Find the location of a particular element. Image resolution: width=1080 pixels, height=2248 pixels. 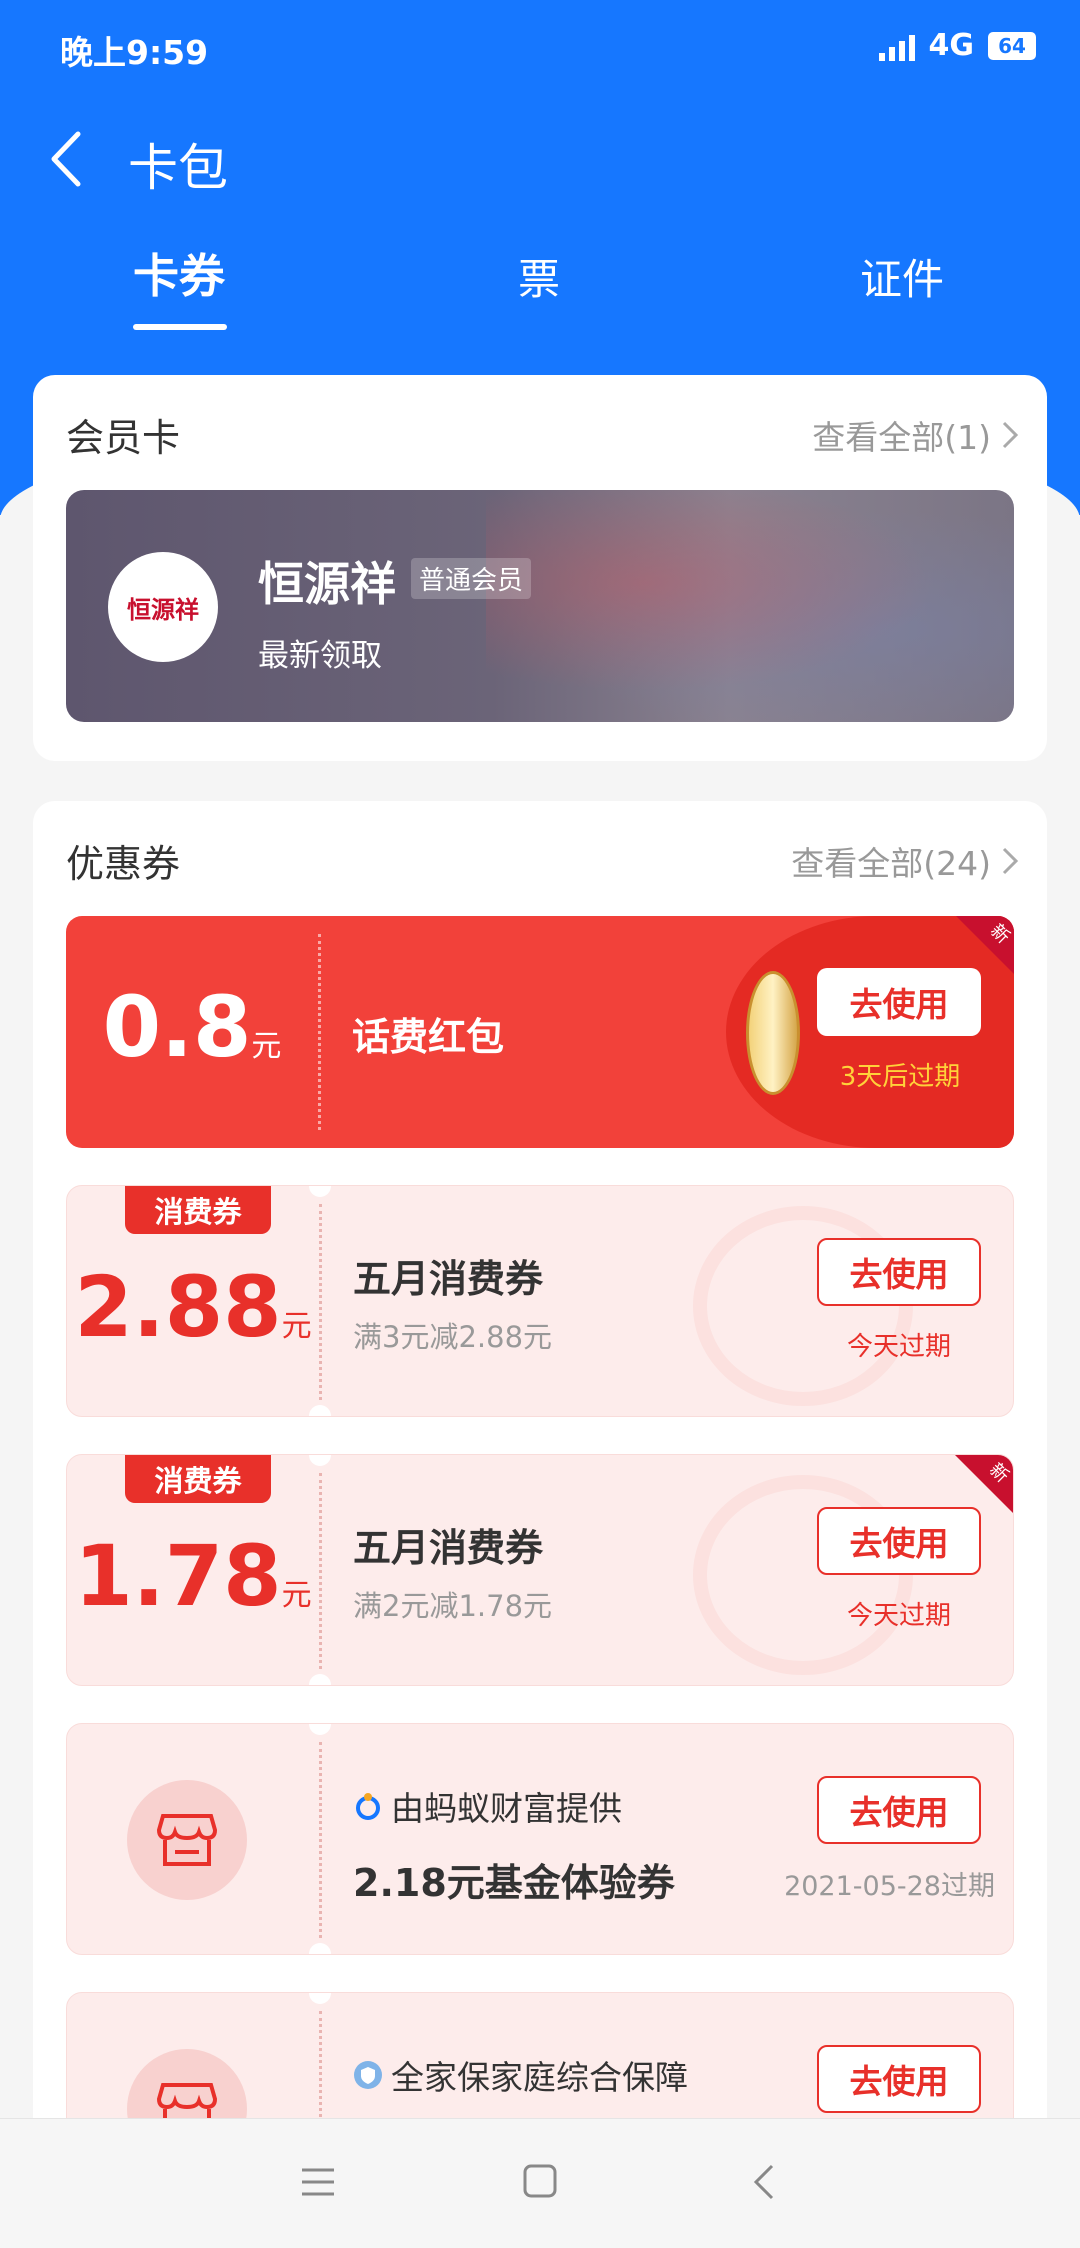

coupon-amount: 1.78元 is located at coordinates (193, 1576).